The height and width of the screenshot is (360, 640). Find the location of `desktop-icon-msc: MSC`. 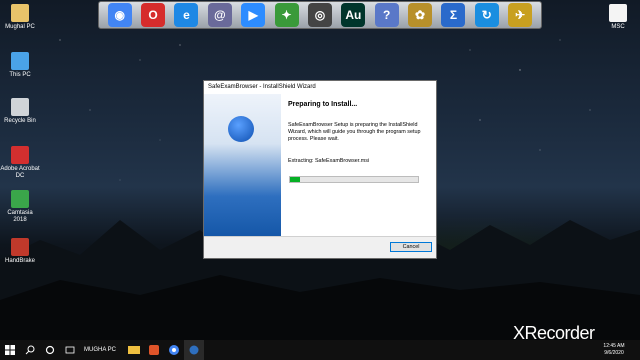

desktop-icon-msc: MSC is located at coordinates (618, 17).